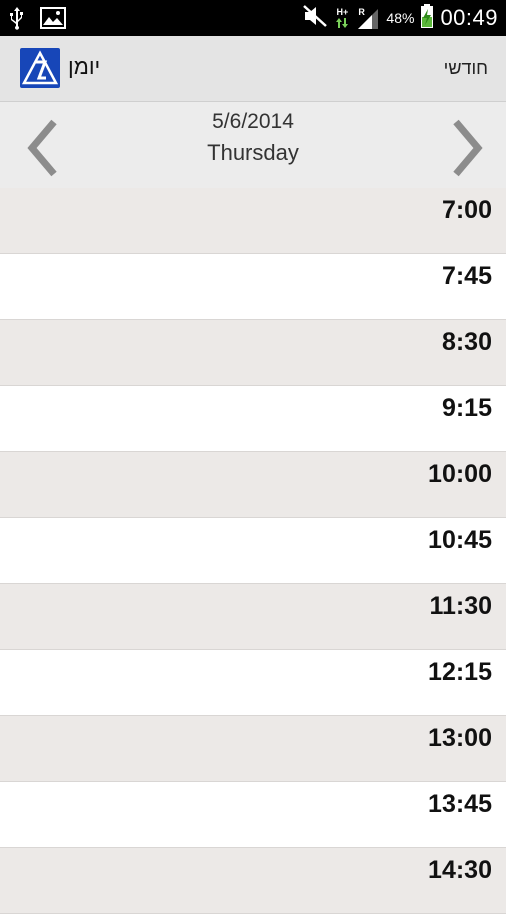  What do you see at coordinates (253, 683) in the screenshot?
I see `time-slot: 12:15` at bounding box center [253, 683].